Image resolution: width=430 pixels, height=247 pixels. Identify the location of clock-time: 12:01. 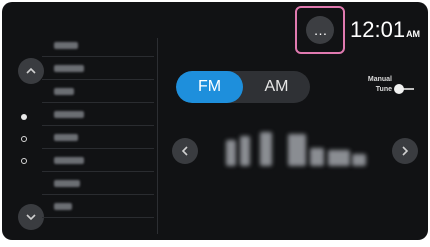
(378, 29).